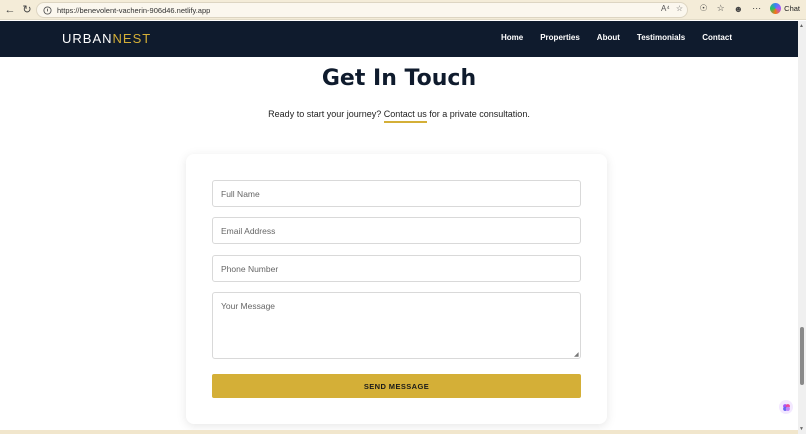 Image resolution: width=806 pixels, height=434 pixels. I want to click on favorite-star-icon: ☆, so click(679, 8).